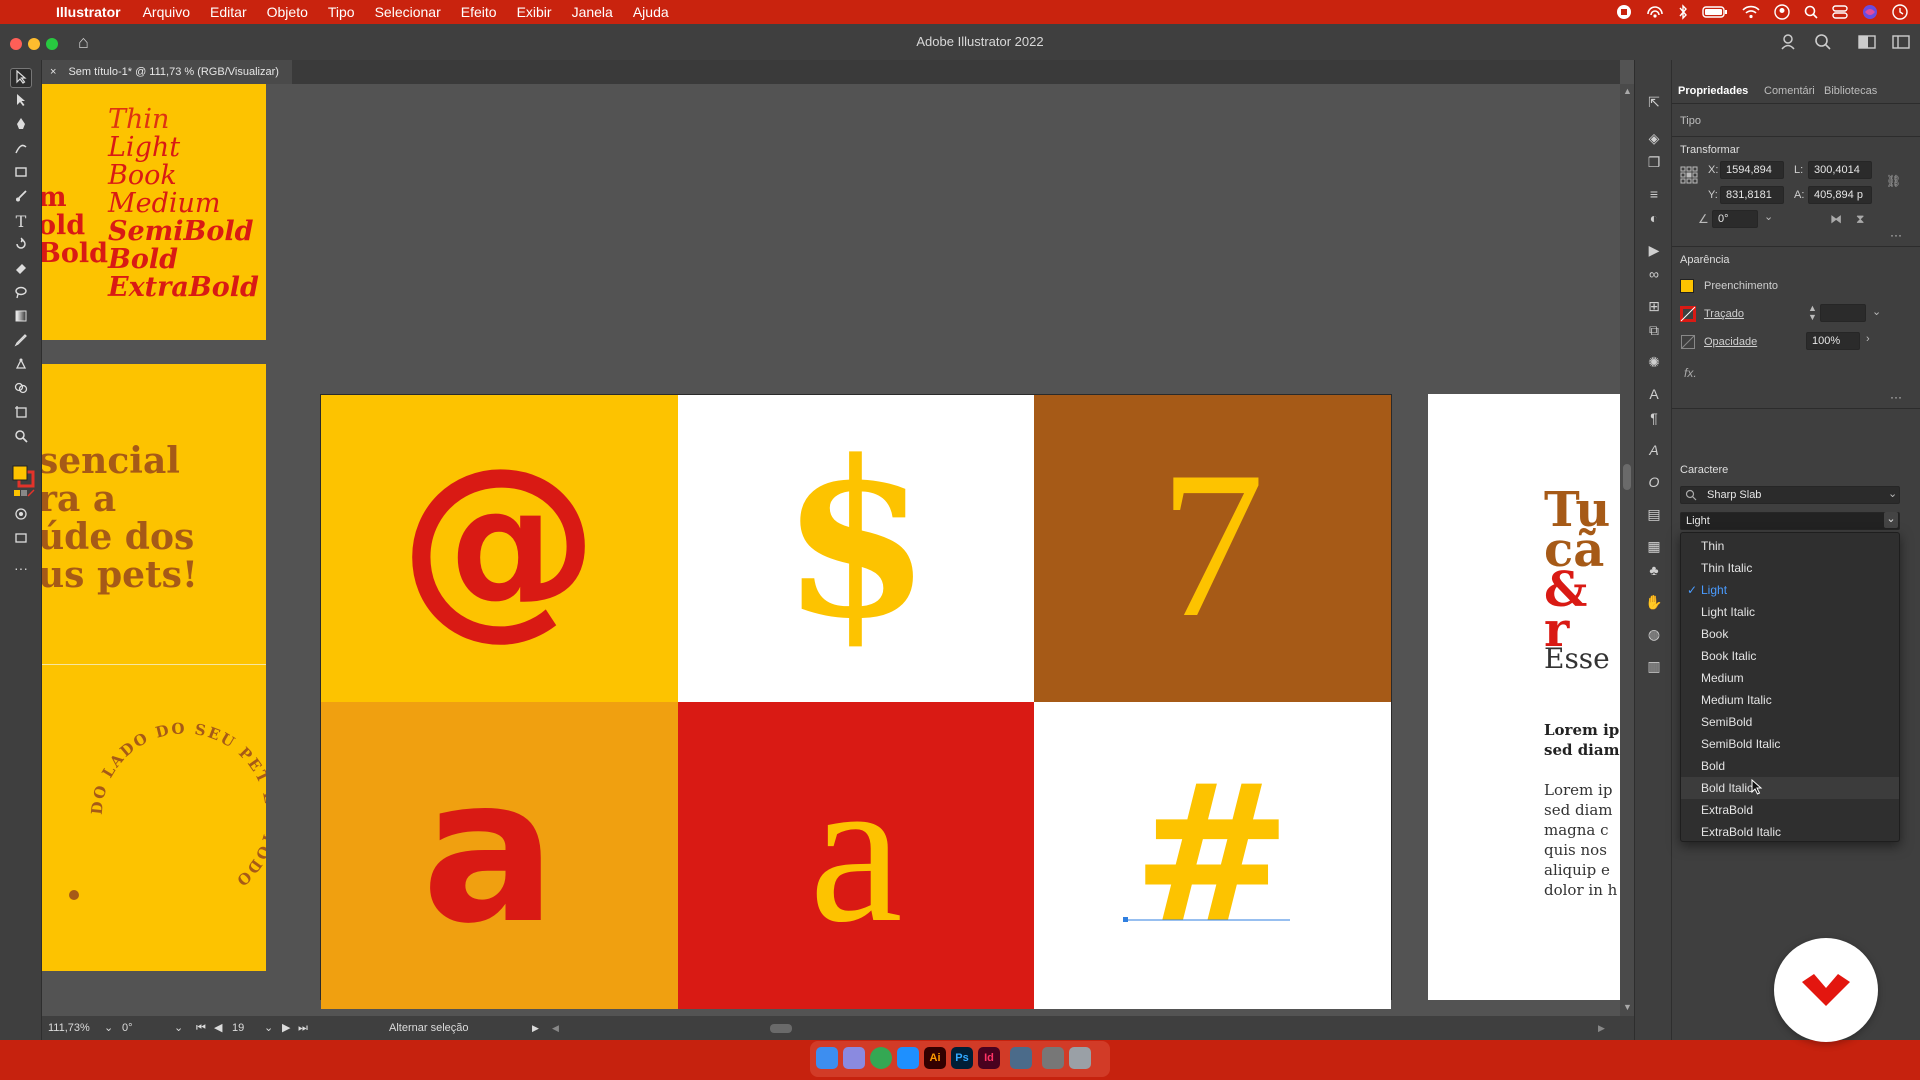 The height and width of the screenshot is (1080, 1920). Describe the element at coordinates (21, 438) in the screenshot. I see `zoom-tool-icon` at that location.